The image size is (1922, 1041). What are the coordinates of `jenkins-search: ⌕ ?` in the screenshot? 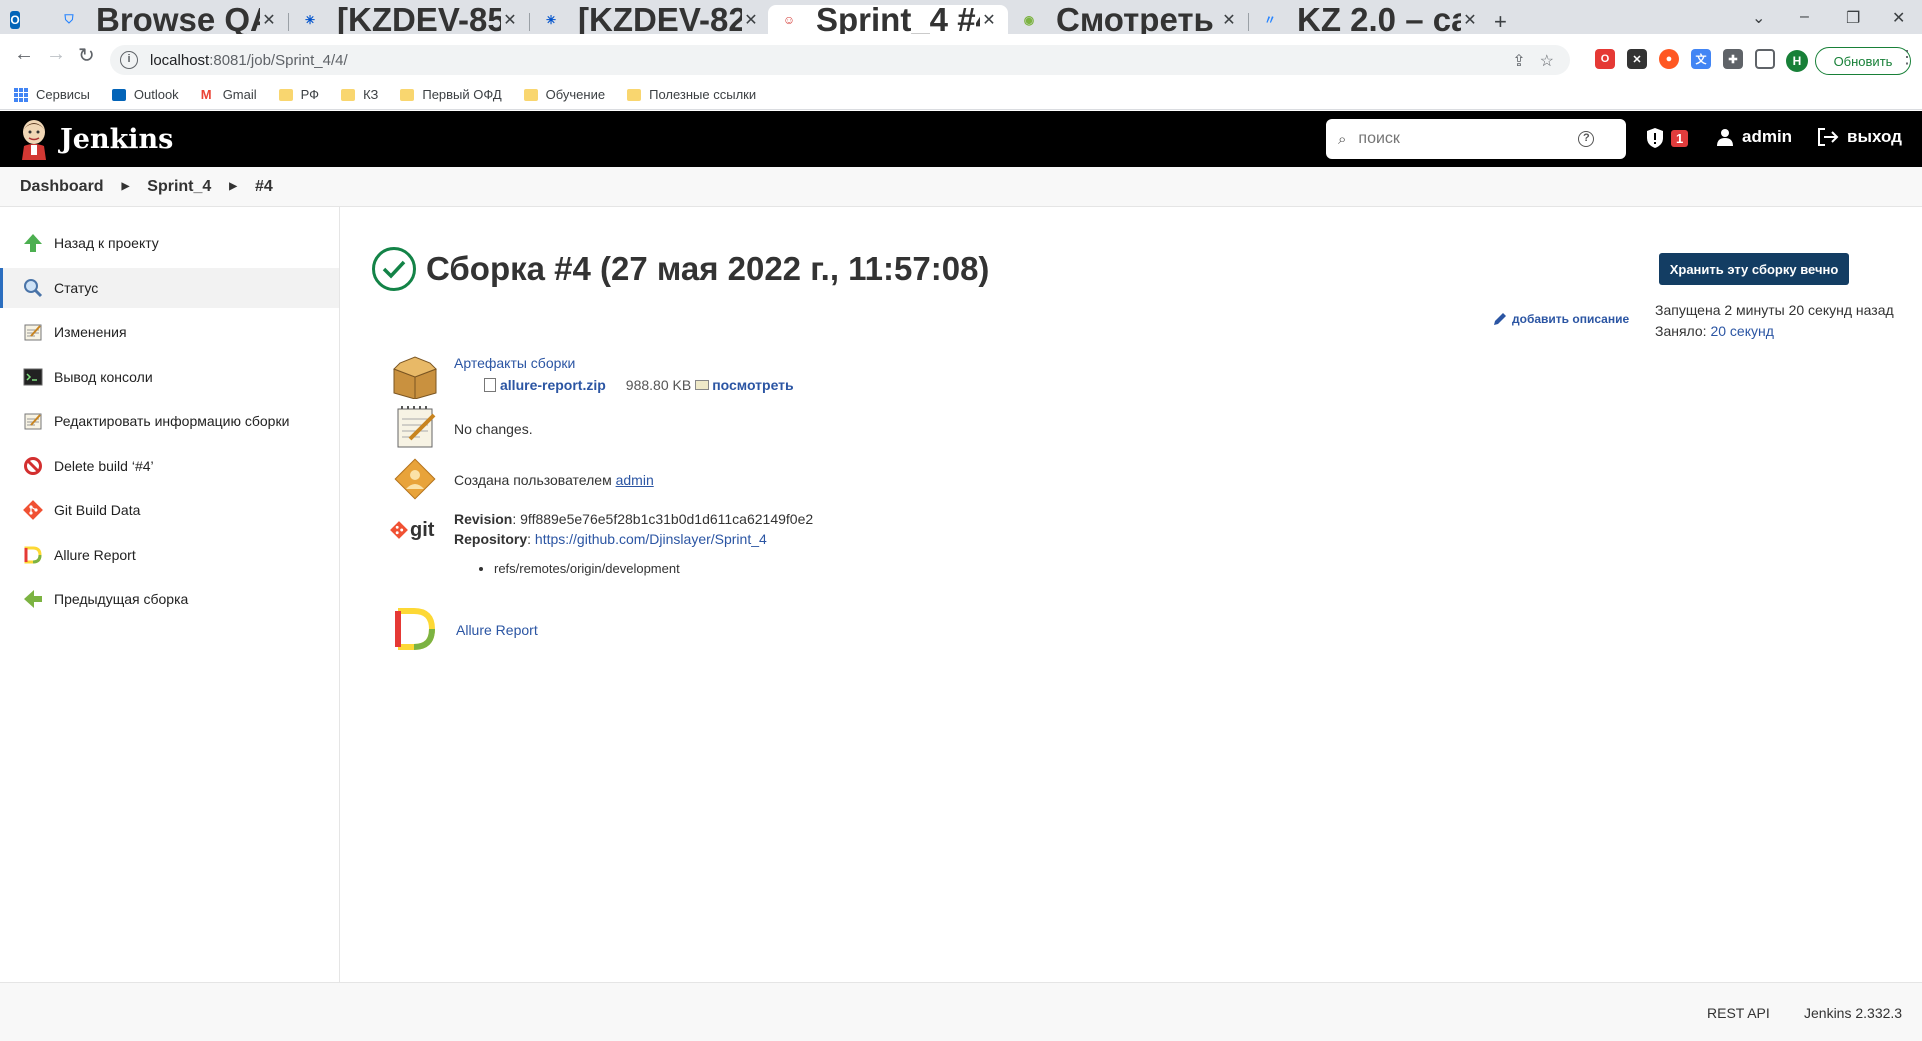 It's located at (1476, 139).